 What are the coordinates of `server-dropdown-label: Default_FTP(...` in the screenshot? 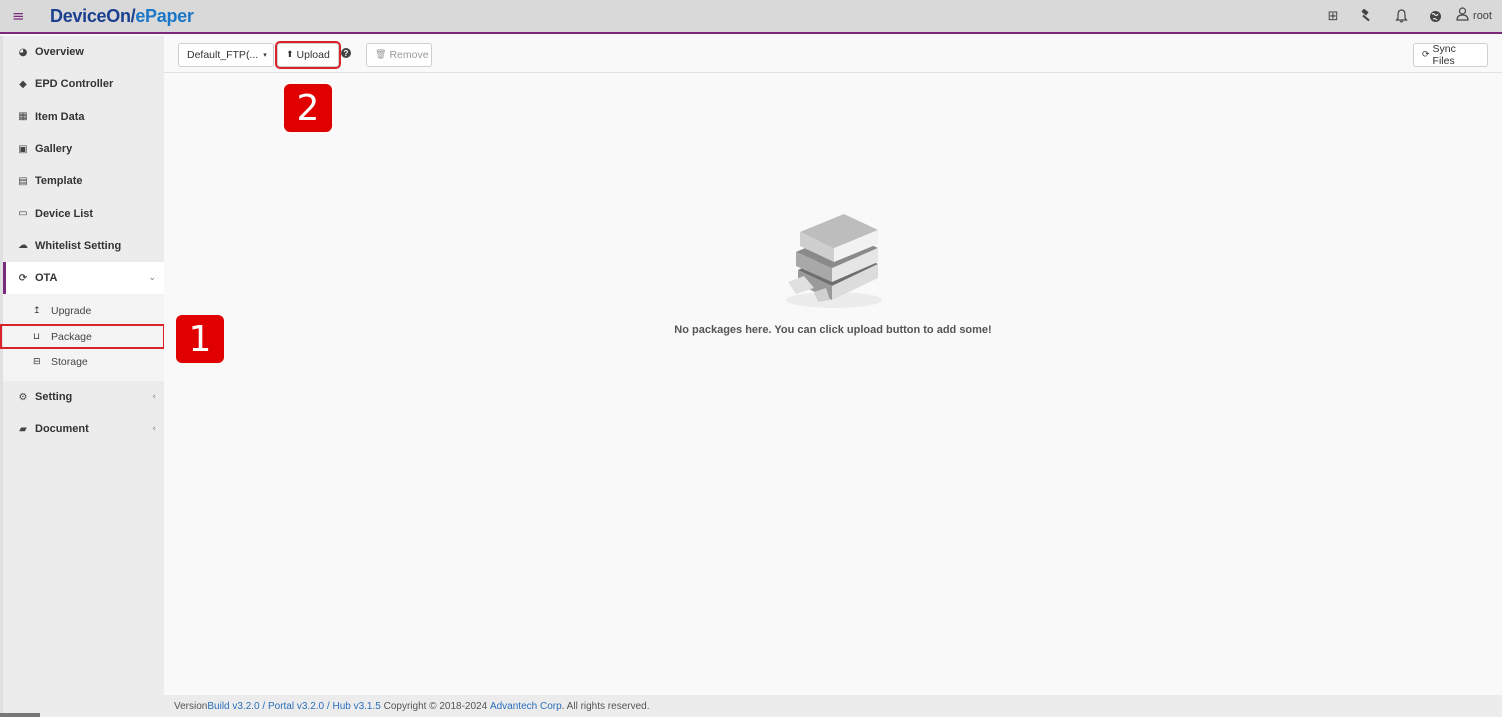 It's located at (223, 55).